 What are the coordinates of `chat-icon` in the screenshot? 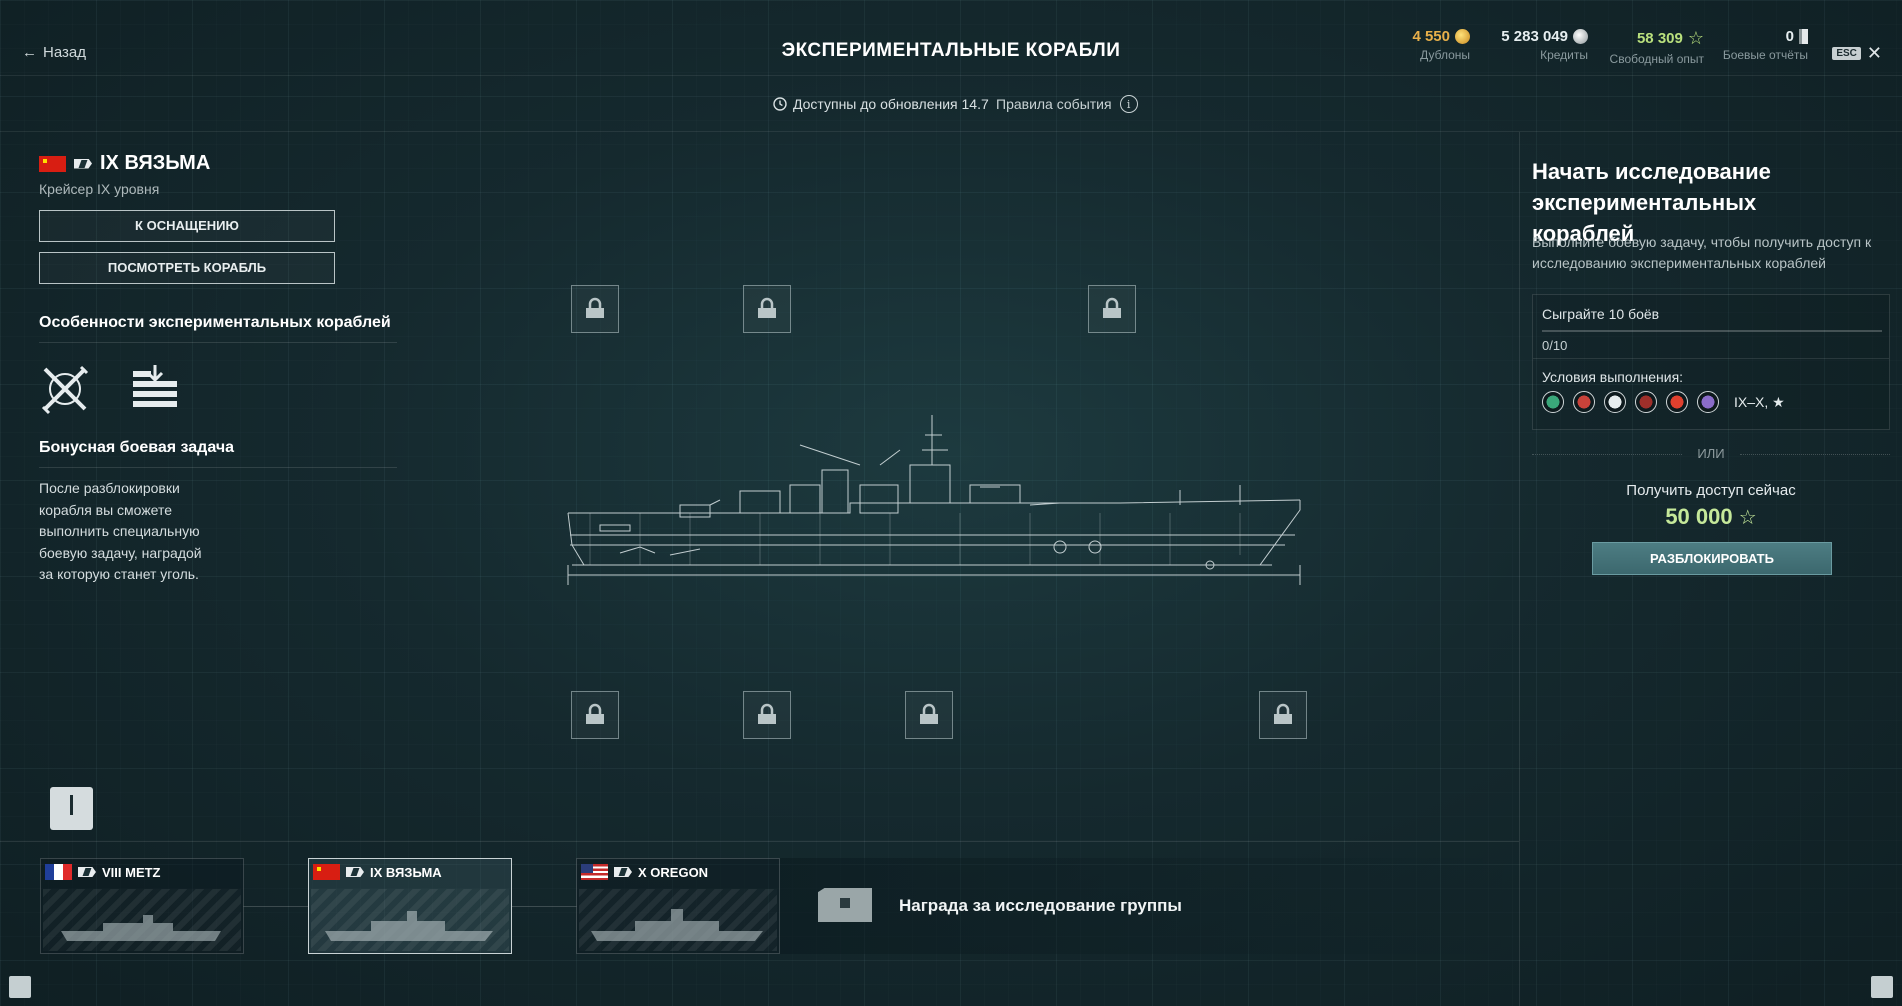 It's located at (20, 987).